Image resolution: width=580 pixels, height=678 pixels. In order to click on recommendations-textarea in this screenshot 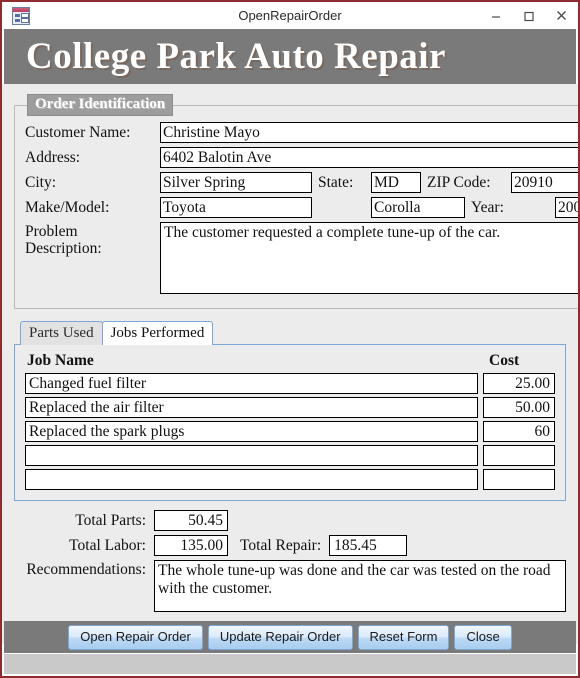, I will do `click(360, 586)`.